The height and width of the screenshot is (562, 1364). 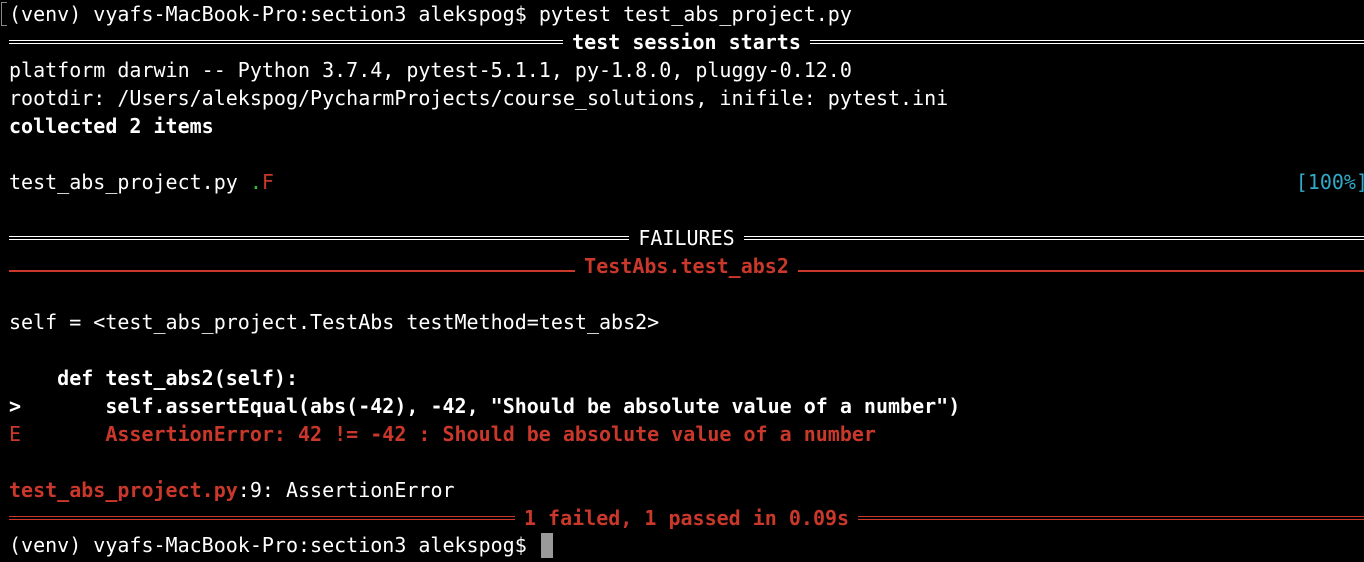 I want to click on results-line: test_abs_project.py .F, so click(x=141, y=182).